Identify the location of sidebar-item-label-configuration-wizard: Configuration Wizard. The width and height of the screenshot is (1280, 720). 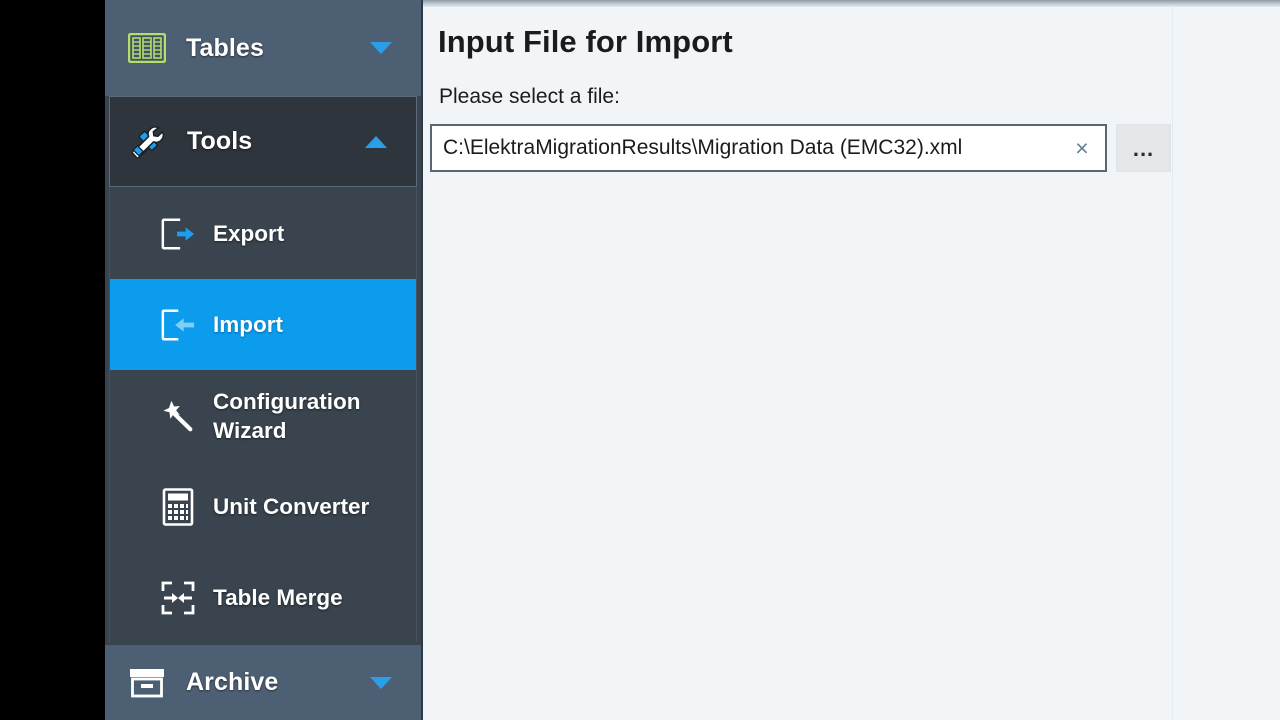
(287, 415).